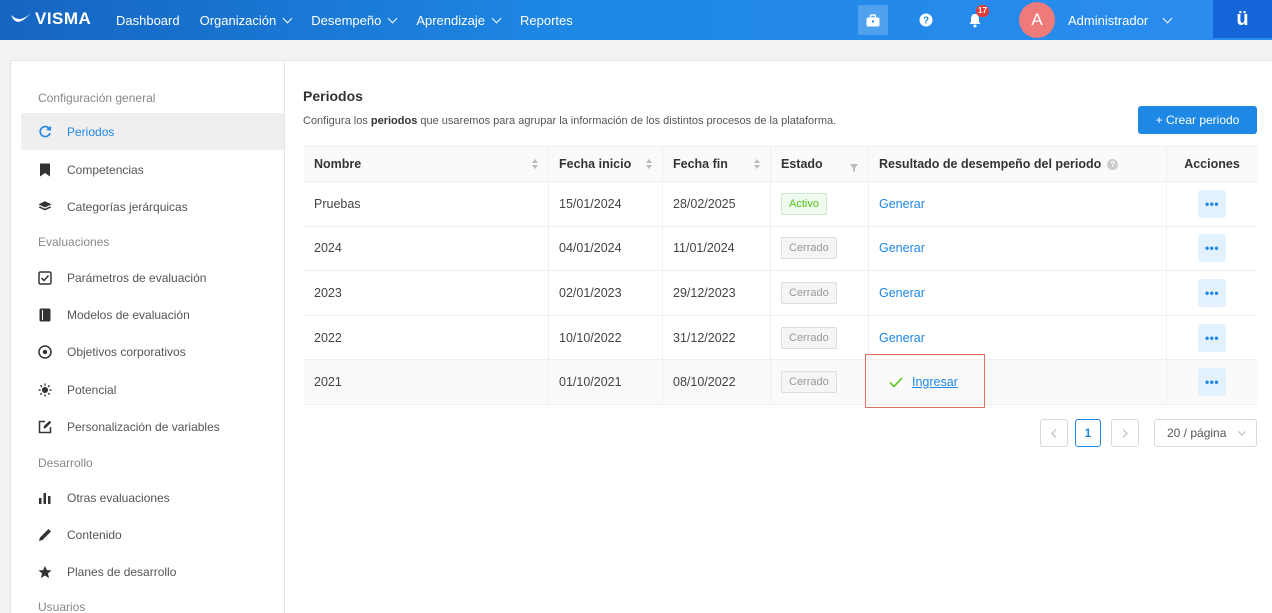 Image resolution: width=1272 pixels, height=613 pixels. I want to click on visma-logo: VISMA, so click(50, 19).